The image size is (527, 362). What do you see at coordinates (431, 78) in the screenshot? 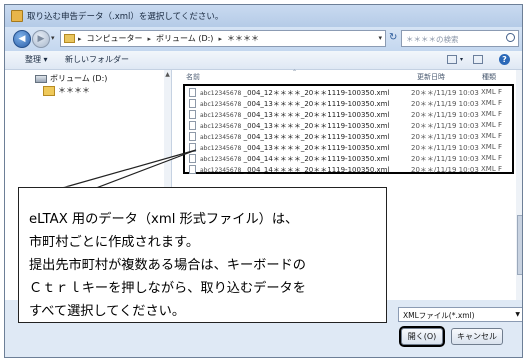
I see `column-header-date: 更新日時` at bounding box center [431, 78].